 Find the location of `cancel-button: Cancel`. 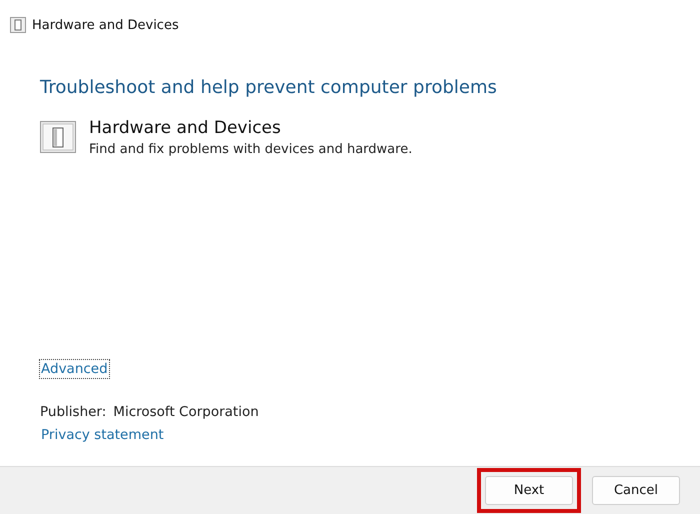

cancel-button: Cancel is located at coordinates (636, 490).